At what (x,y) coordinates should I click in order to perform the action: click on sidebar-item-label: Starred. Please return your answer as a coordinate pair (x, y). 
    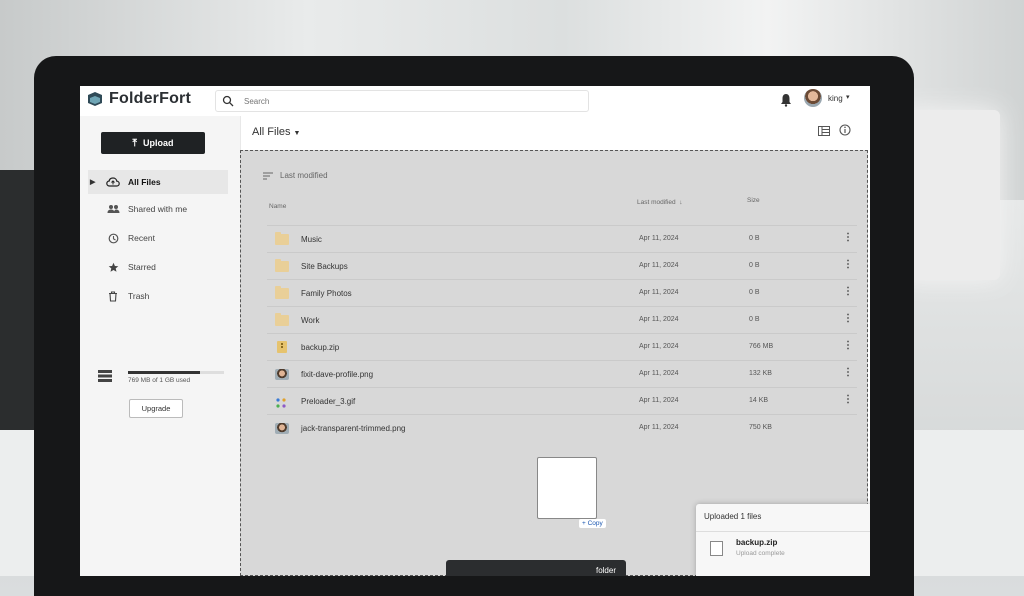
    Looking at the image, I should click on (142, 267).